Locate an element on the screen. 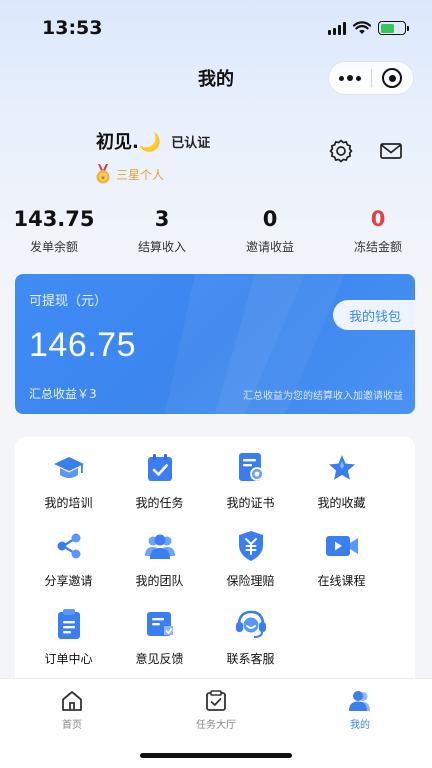 The width and height of the screenshot is (432, 768). stat-order-balance: 143.75 发单余额 is located at coordinates (54, 230).